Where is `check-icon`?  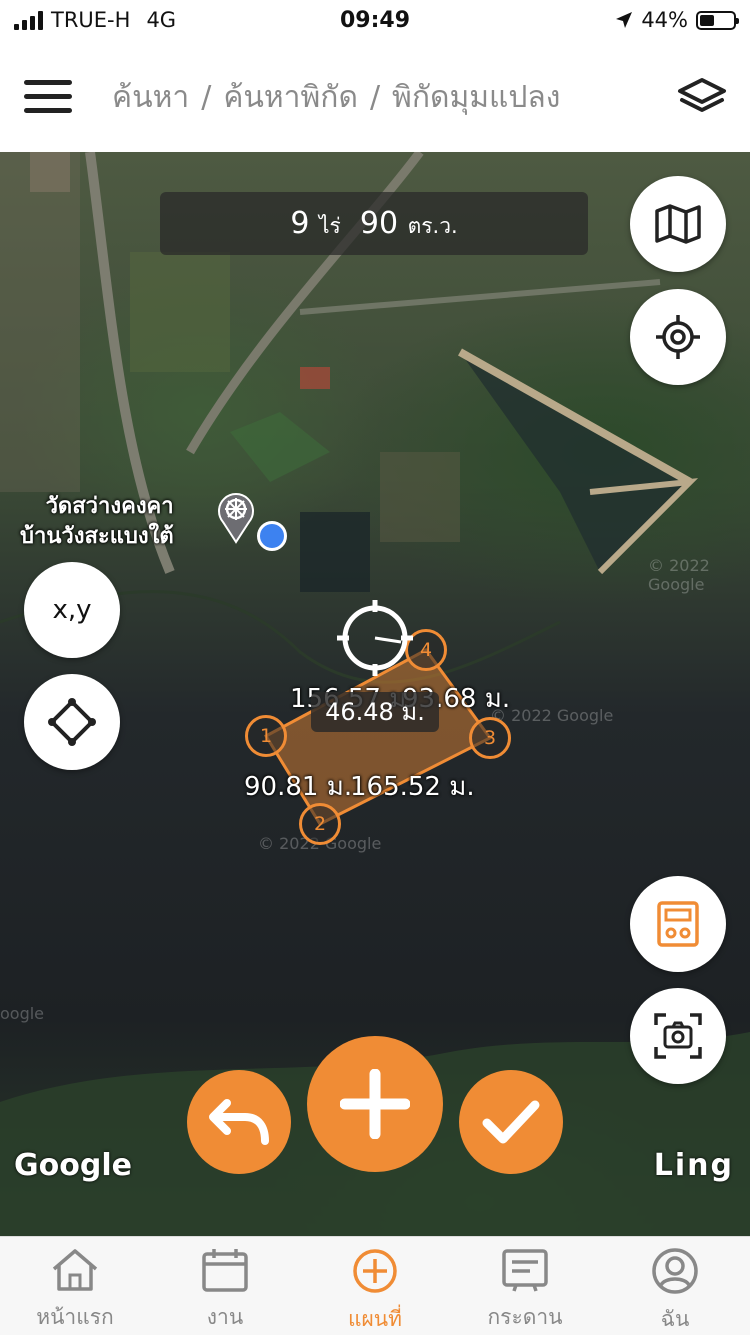
check-icon is located at coordinates (511, 1122).